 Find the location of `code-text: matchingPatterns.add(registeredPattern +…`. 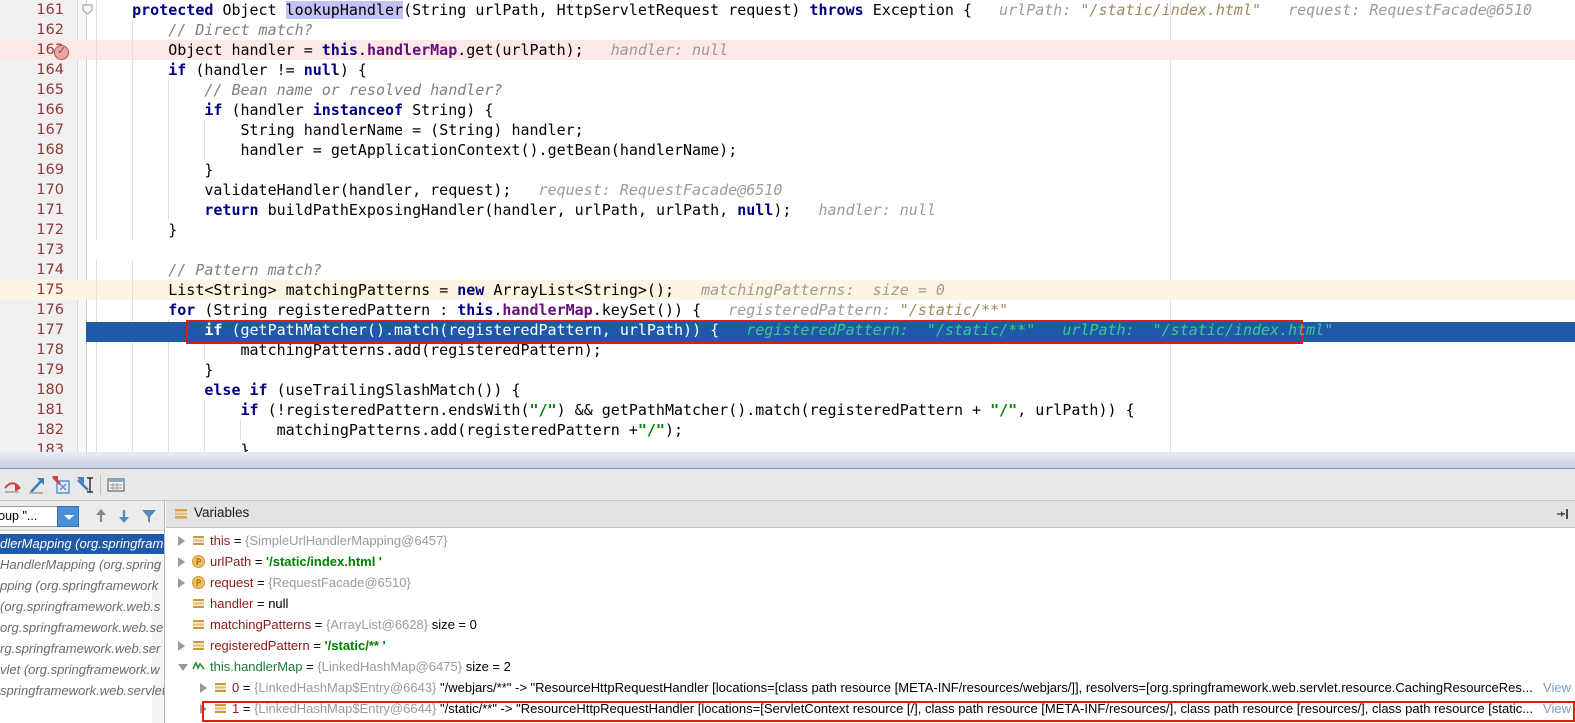

code-text: matchingPatterns.add(registeredPattern +… is located at coordinates (480, 430).